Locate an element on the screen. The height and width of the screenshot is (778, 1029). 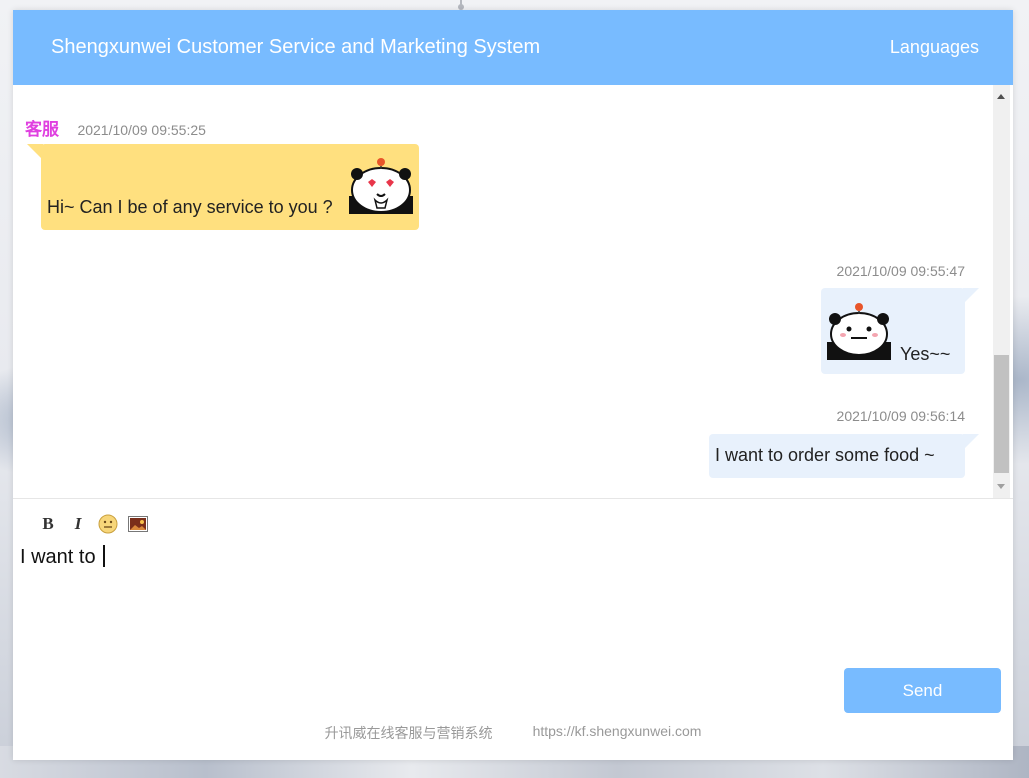
insert-image-button is located at coordinates (138, 524).